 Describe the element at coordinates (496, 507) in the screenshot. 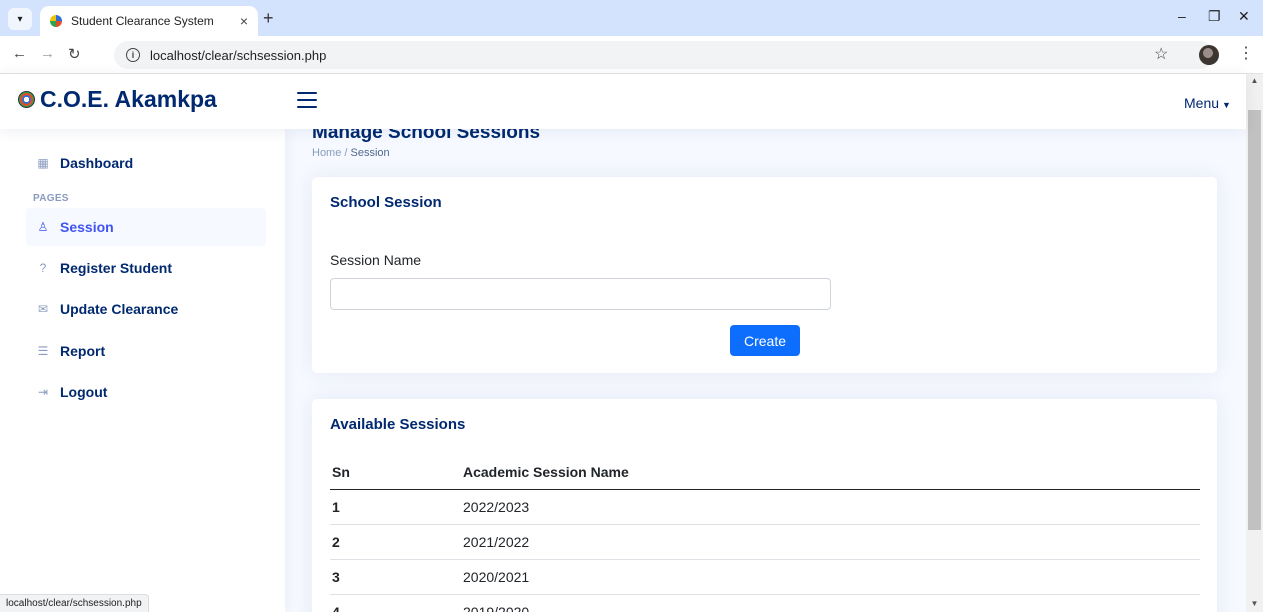

I see `row-session-name: 2022/2023` at that location.